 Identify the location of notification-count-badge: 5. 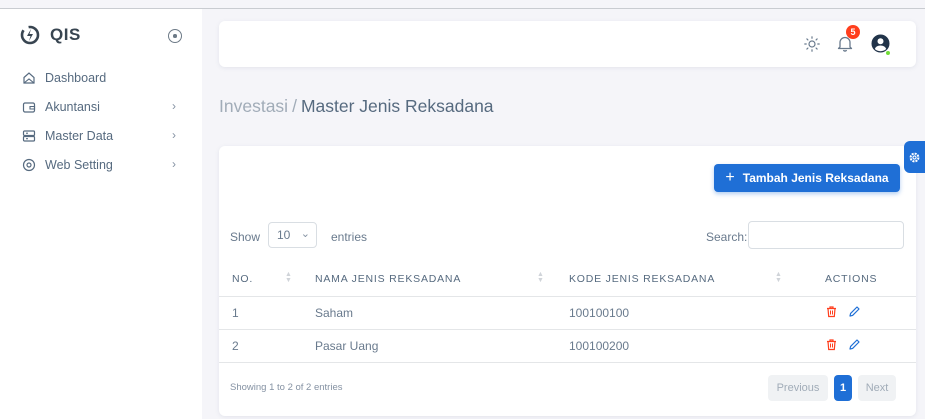
(853, 32).